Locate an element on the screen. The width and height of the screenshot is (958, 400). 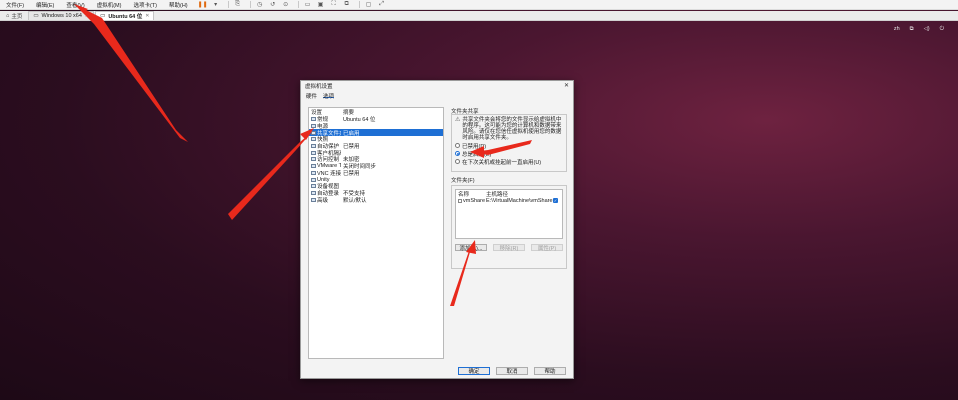
header-host-path: 主机路径 is located at coordinates (497, 194).